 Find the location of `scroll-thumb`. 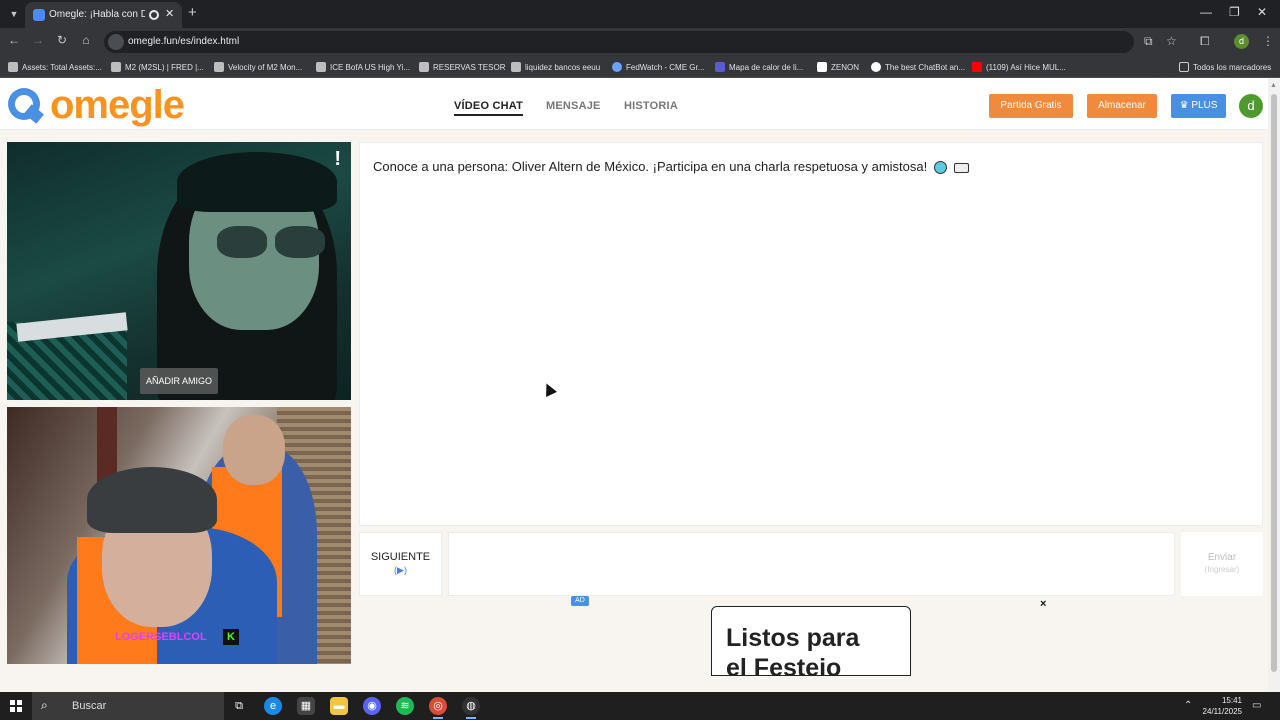

scroll-thumb is located at coordinates (1274, 383).